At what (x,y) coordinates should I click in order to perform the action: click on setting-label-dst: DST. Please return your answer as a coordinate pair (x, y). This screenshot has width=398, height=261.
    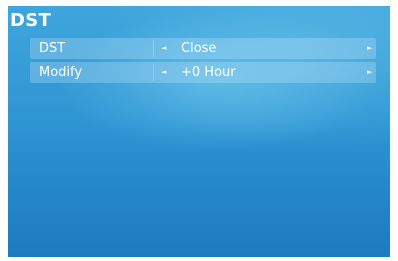
    Looking at the image, I should click on (52, 48).